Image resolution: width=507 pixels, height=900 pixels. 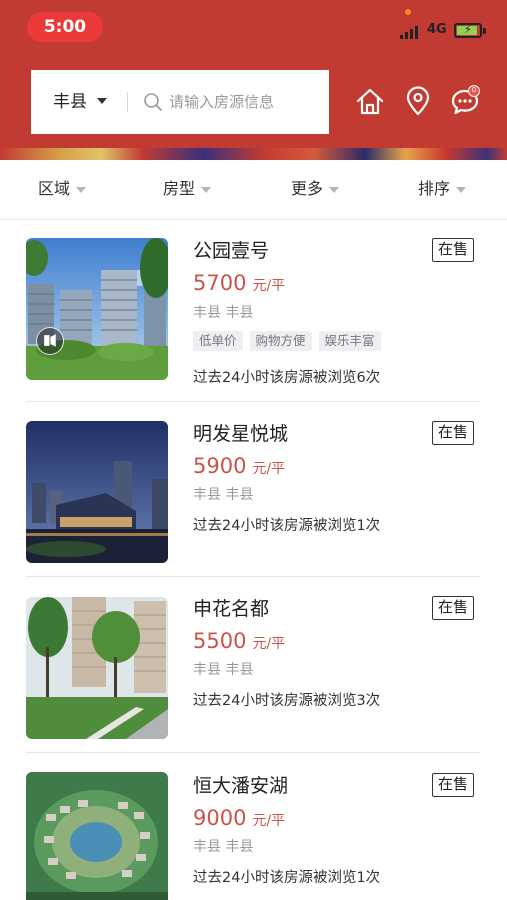 I want to click on filter-label: 区域, so click(x=54, y=188).